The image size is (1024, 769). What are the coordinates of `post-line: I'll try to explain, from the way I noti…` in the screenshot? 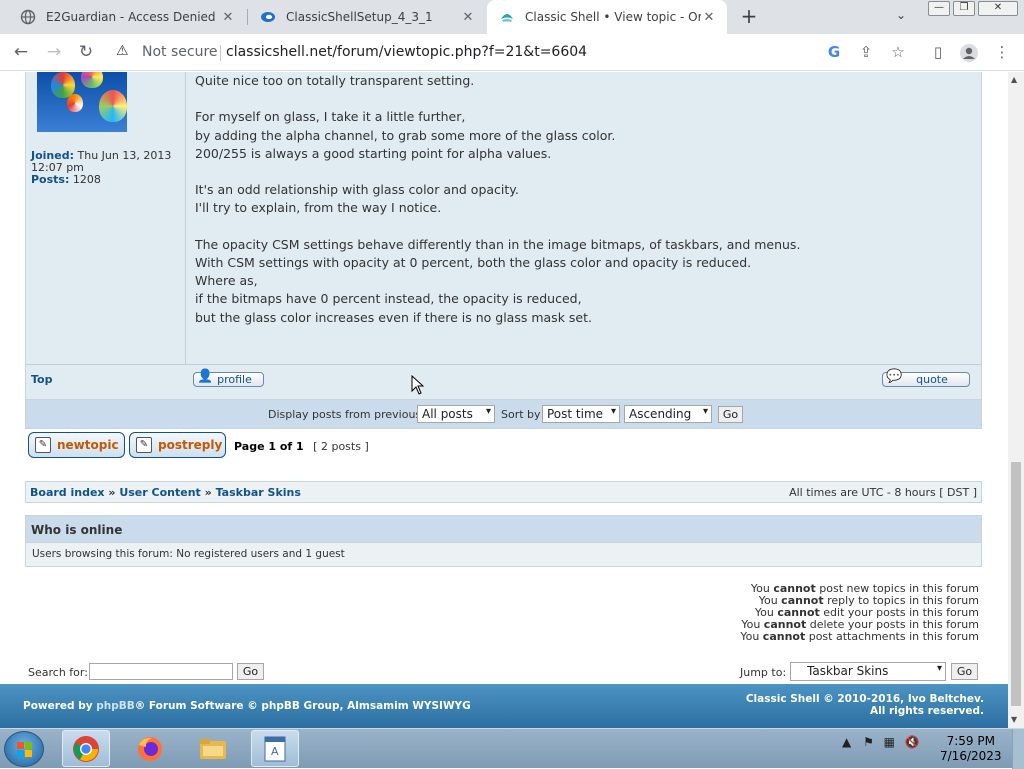 It's located at (318, 208).